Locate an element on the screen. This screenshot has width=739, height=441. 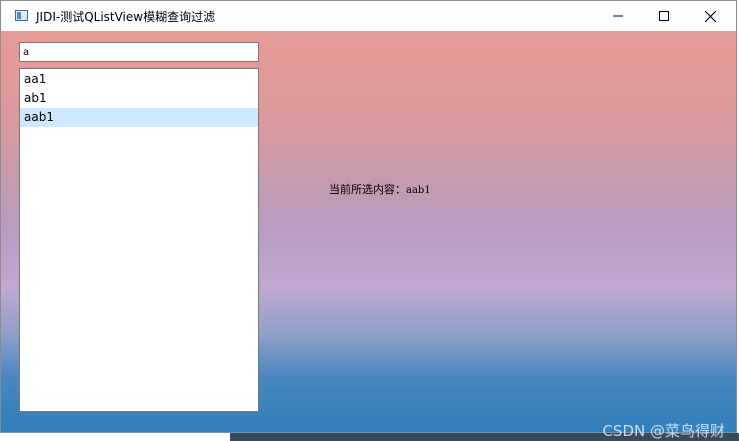
minimize-icon is located at coordinates (618, 16).